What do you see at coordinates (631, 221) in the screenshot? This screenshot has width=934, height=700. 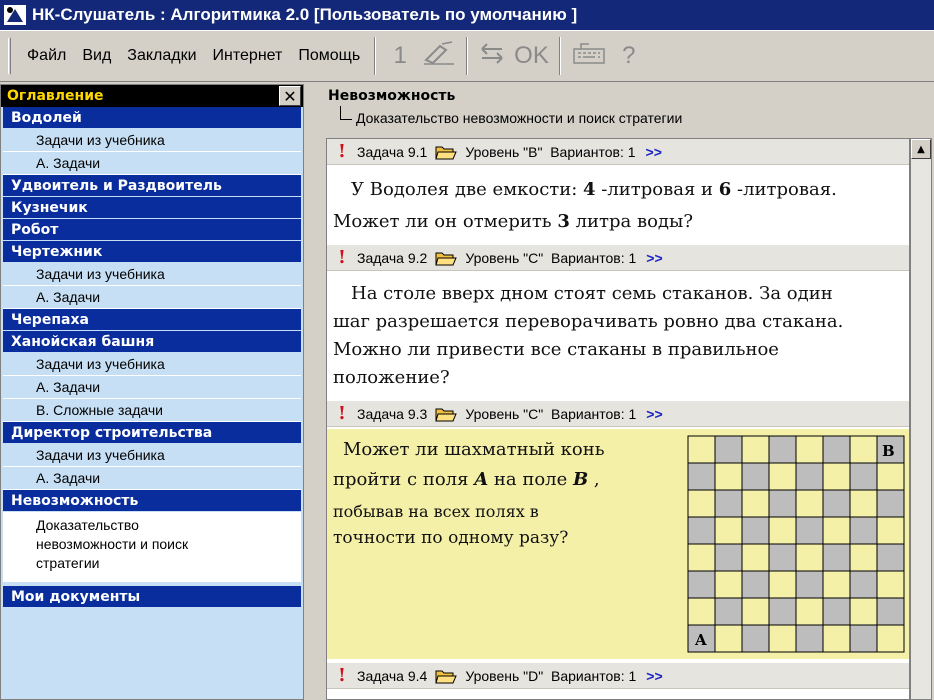 I see `text-part: литра воды?` at bounding box center [631, 221].